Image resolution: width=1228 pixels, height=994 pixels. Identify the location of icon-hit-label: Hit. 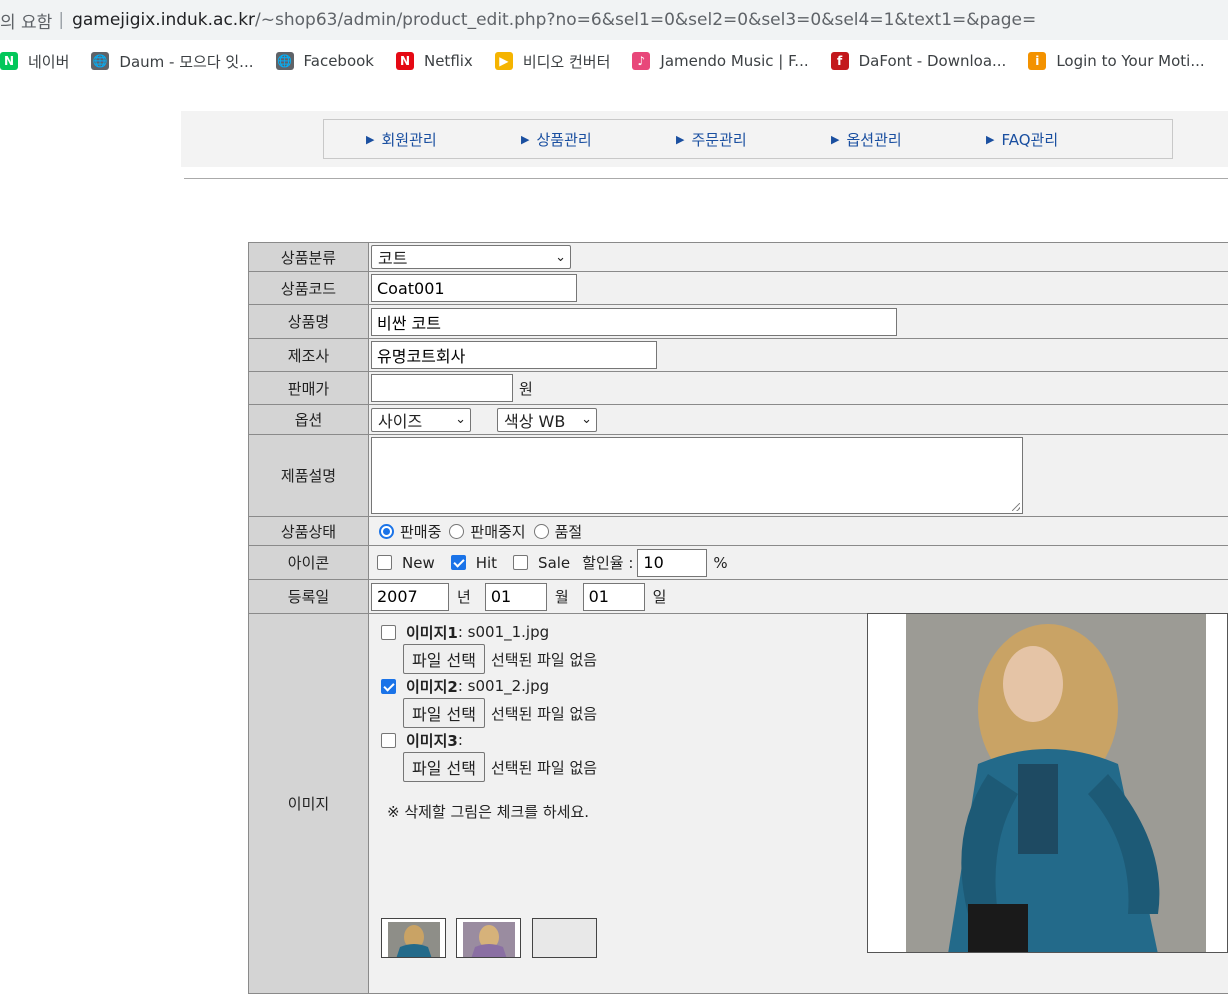
(486, 562).